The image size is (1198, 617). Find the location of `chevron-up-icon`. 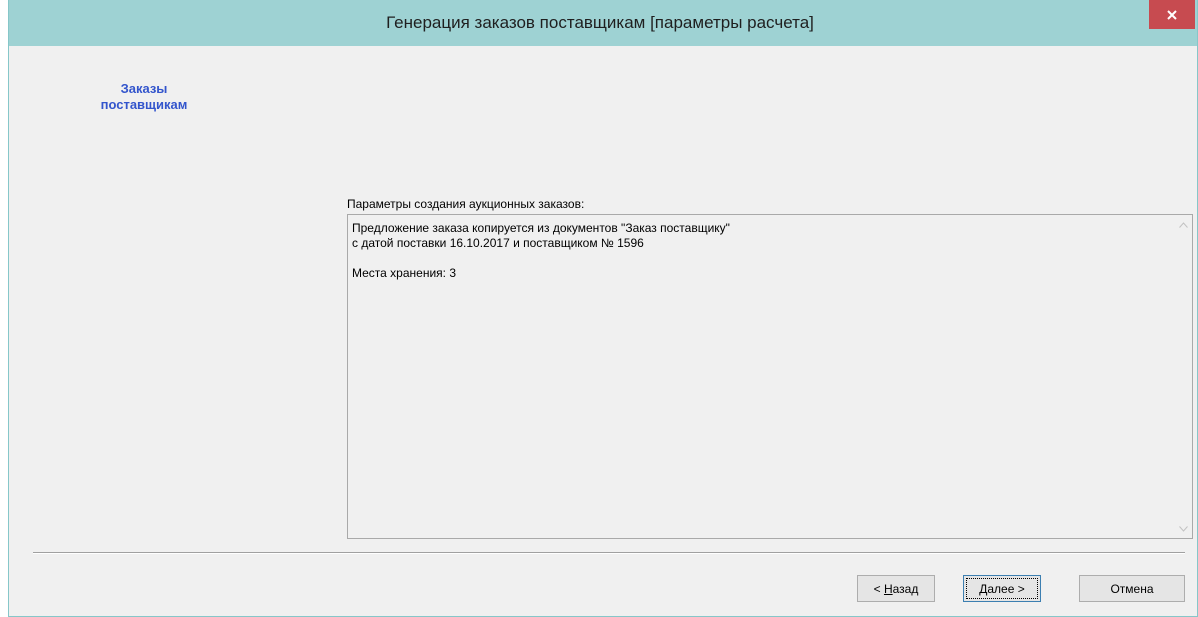

chevron-up-icon is located at coordinates (1183, 224).